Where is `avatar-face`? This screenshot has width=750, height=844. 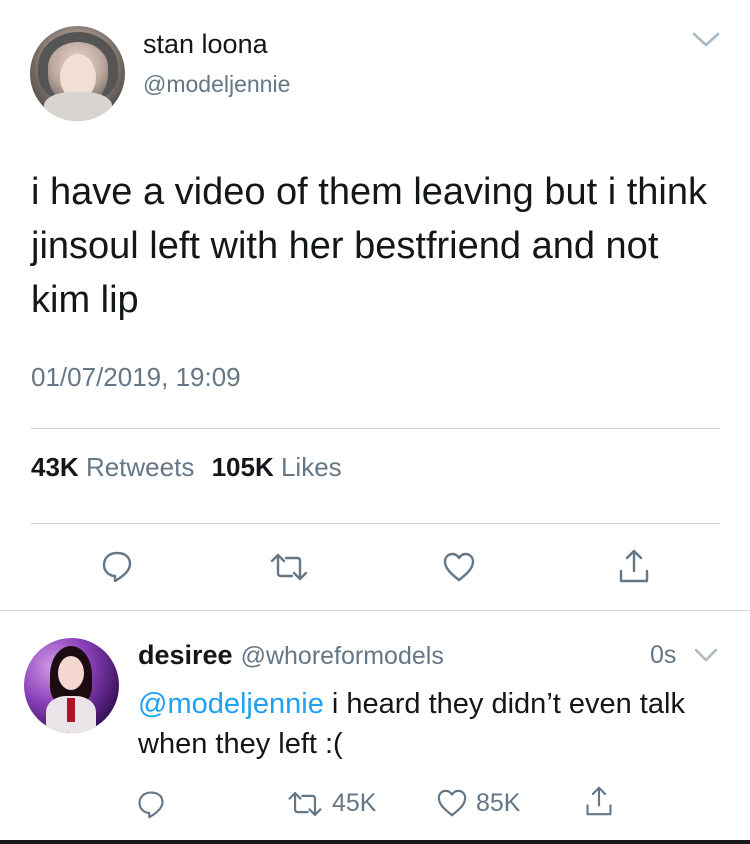
avatar-face is located at coordinates (71, 673).